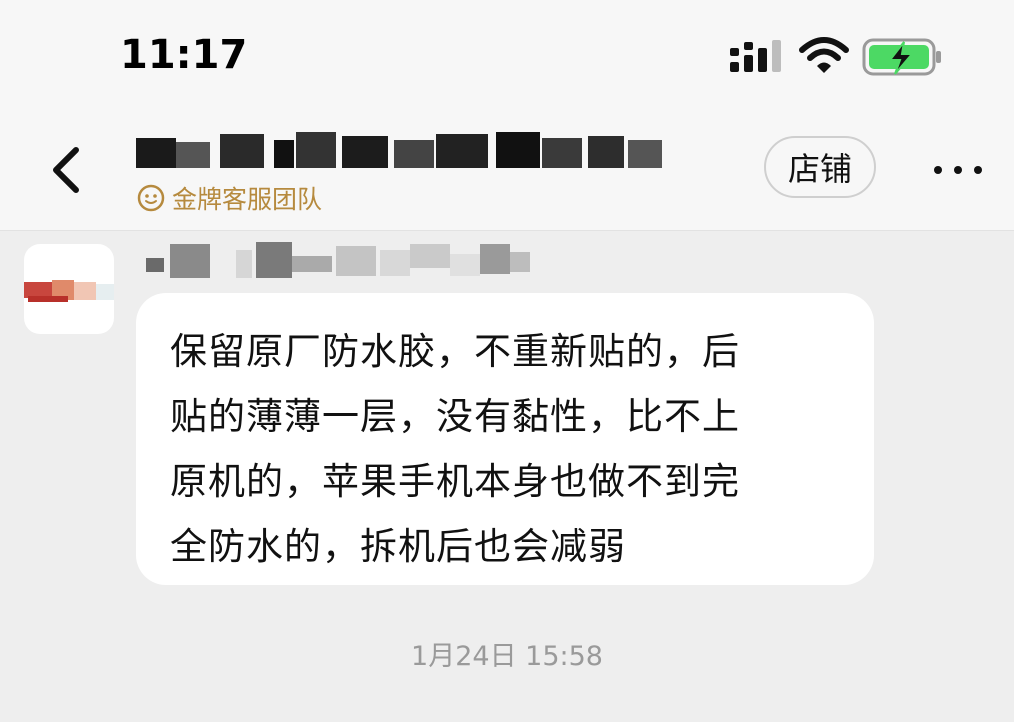 This screenshot has width=1014, height=722. I want to click on message-line: 保留原厂防水胶，不重新贴的，后, so click(455, 351).